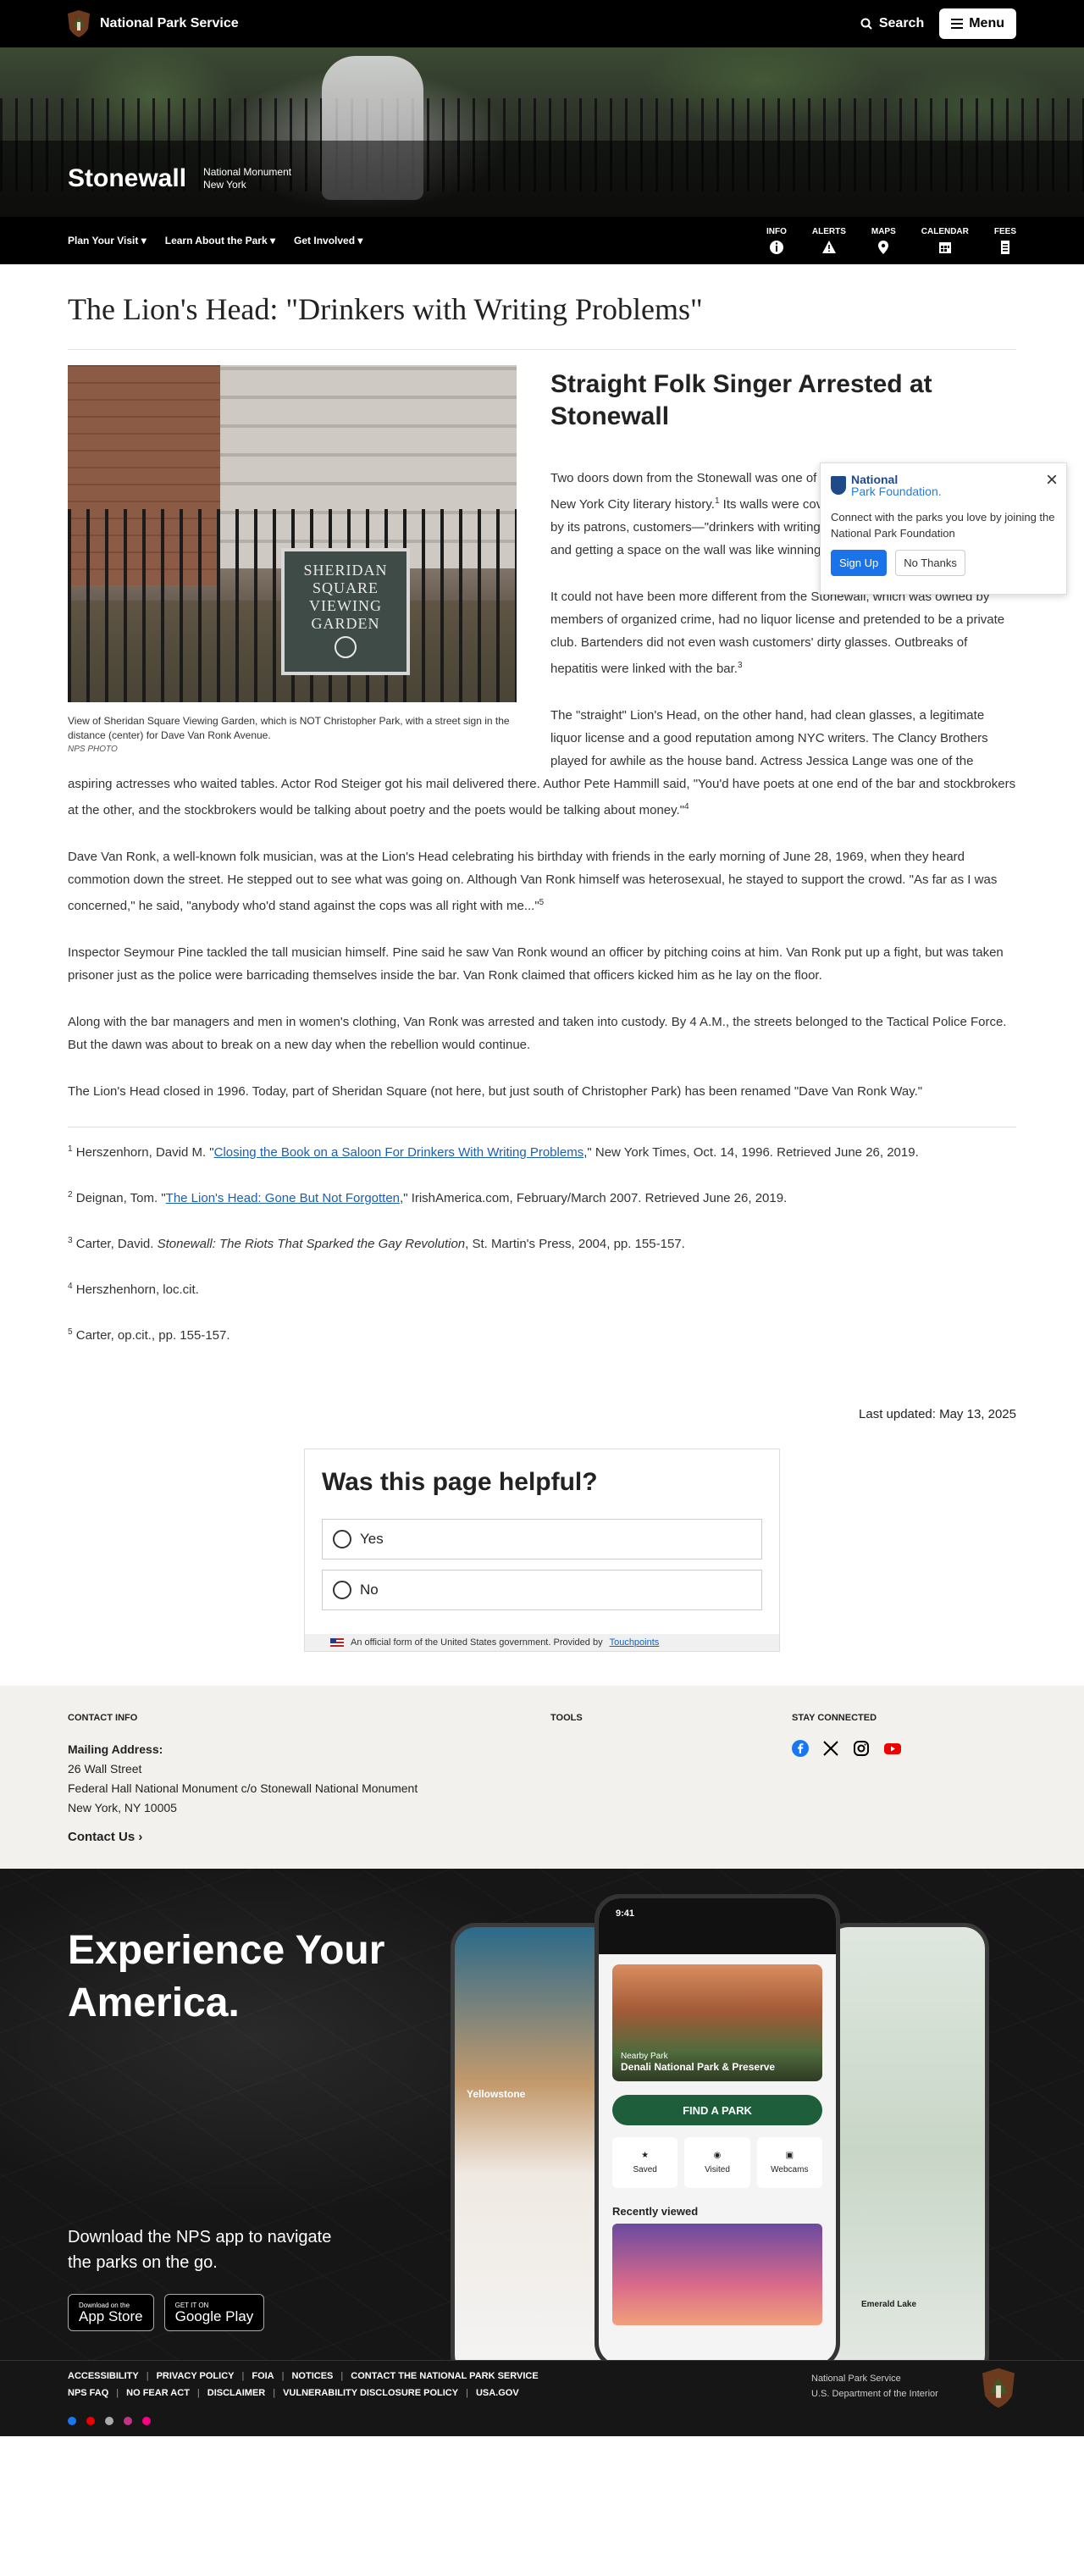 The height and width of the screenshot is (2576, 1084). What do you see at coordinates (346, 570) in the screenshot?
I see `sign-line: SHERIDAN` at bounding box center [346, 570].